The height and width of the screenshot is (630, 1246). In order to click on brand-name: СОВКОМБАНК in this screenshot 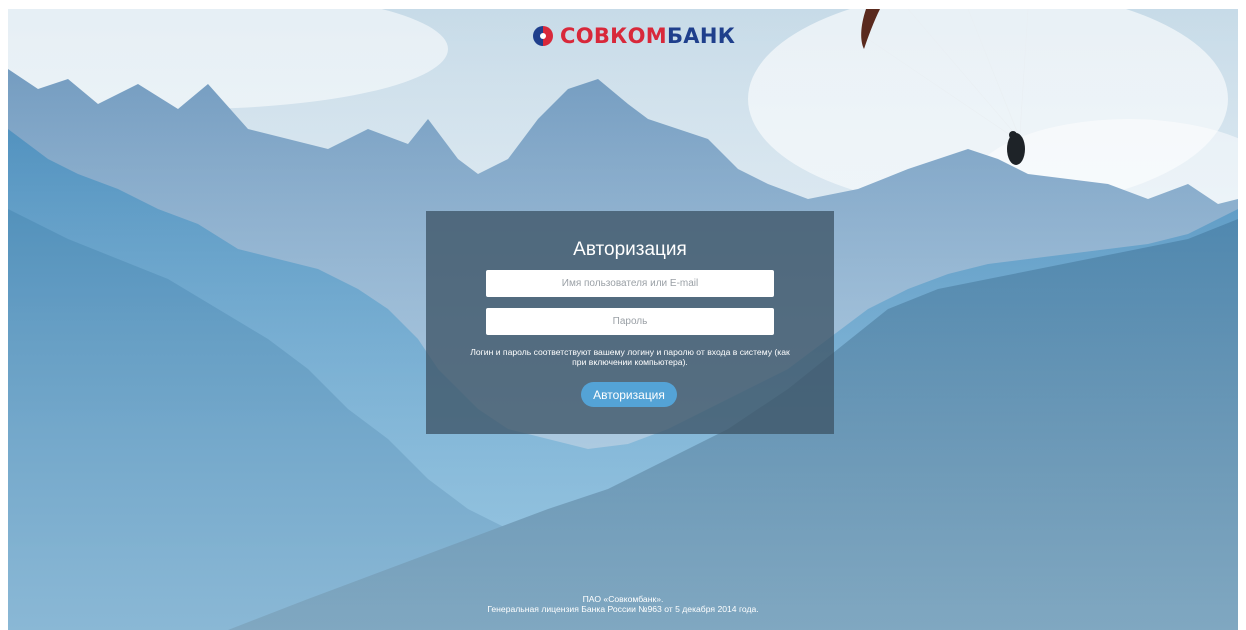, I will do `click(647, 36)`.